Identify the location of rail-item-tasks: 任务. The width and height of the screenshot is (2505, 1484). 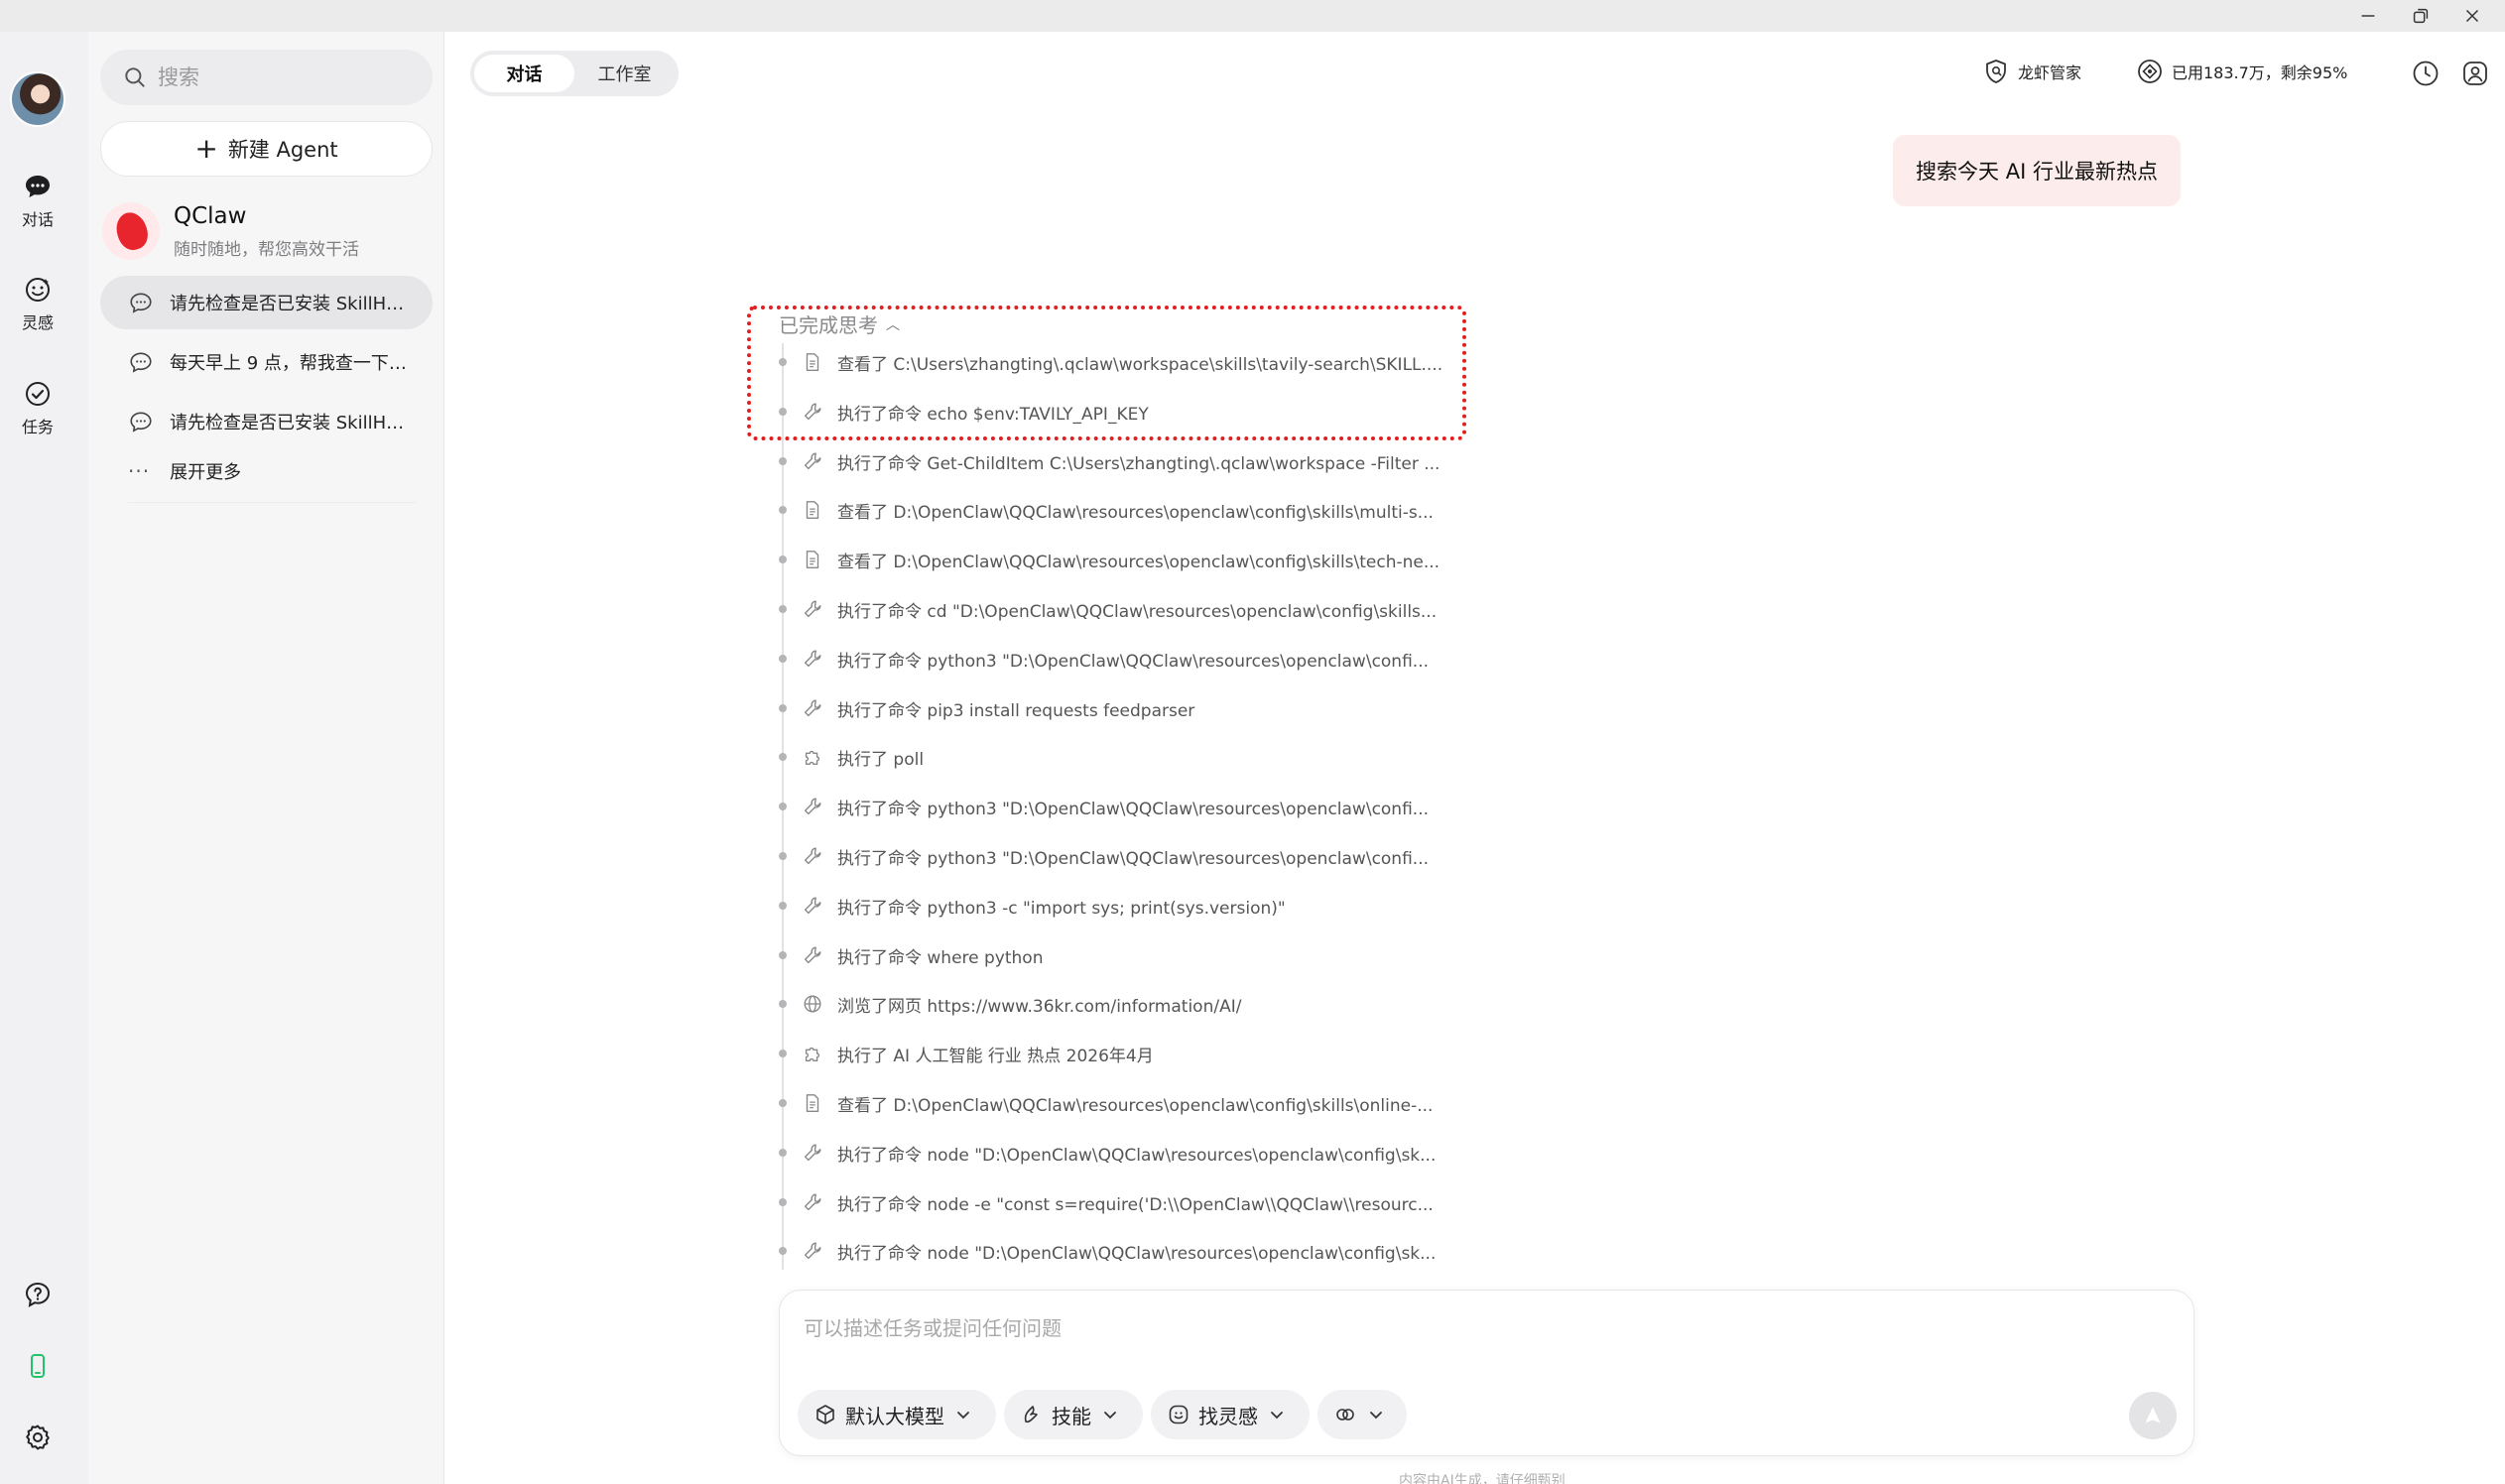
(37, 407).